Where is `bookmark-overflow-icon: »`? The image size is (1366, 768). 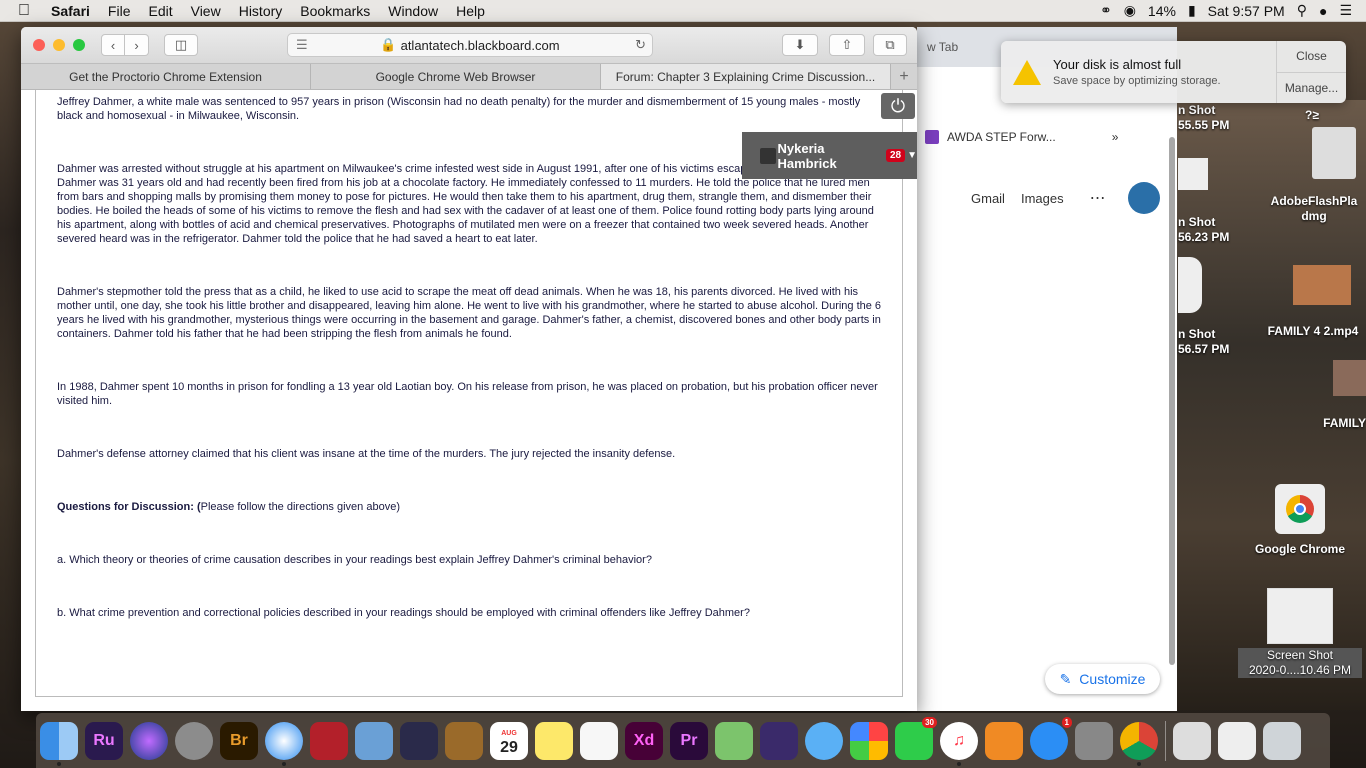
bookmark-overflow-icon: » is located at coordinates (1115, 137).